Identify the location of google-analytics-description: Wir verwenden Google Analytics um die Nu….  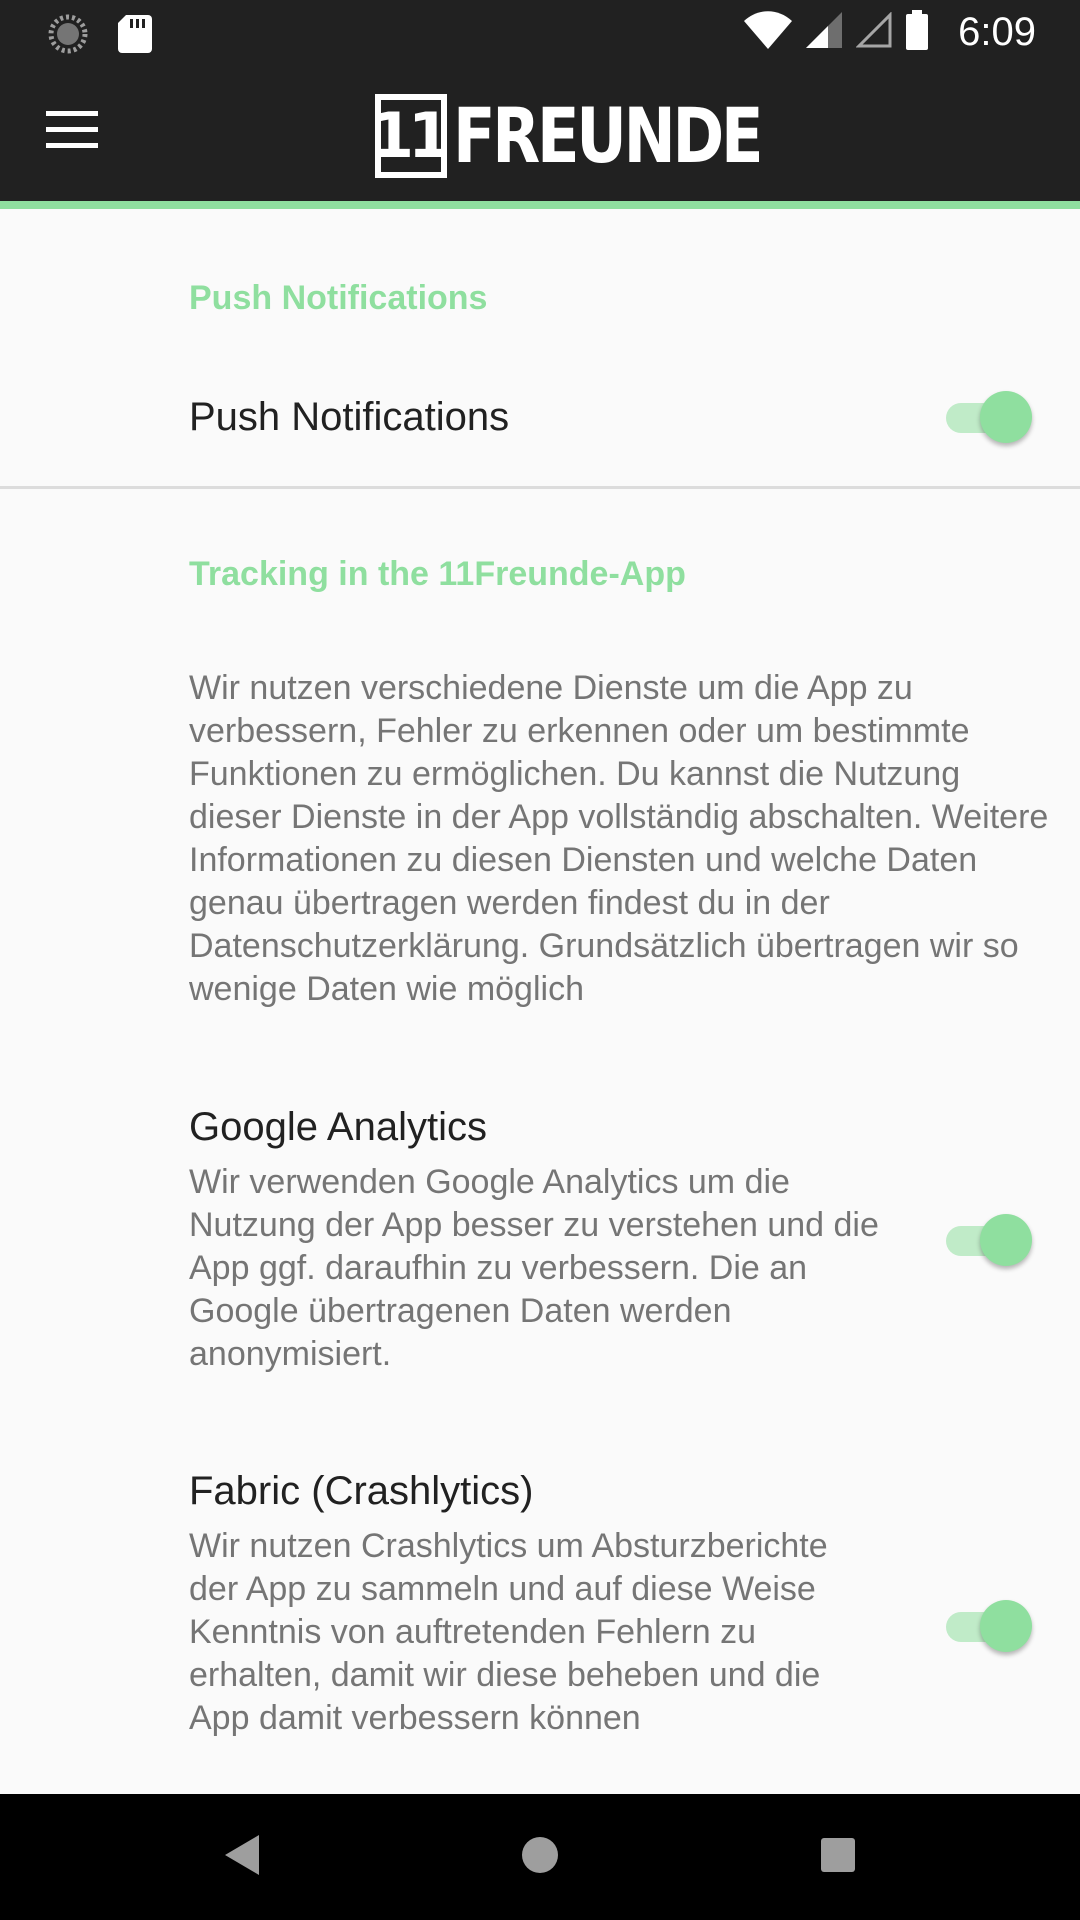
(534, 1268).